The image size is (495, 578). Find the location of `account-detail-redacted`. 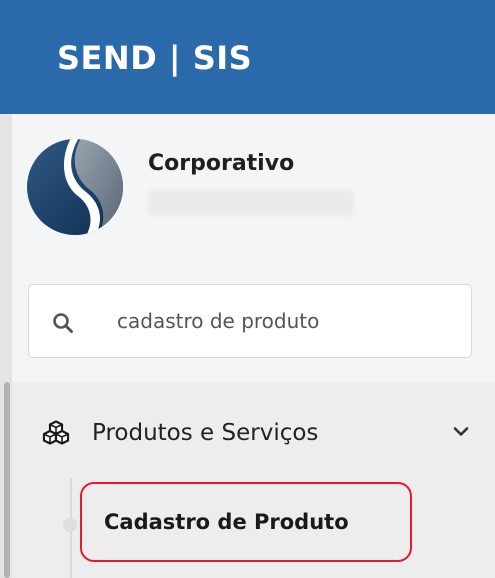

account-detail-redacted is located at coordinates (251, 203).